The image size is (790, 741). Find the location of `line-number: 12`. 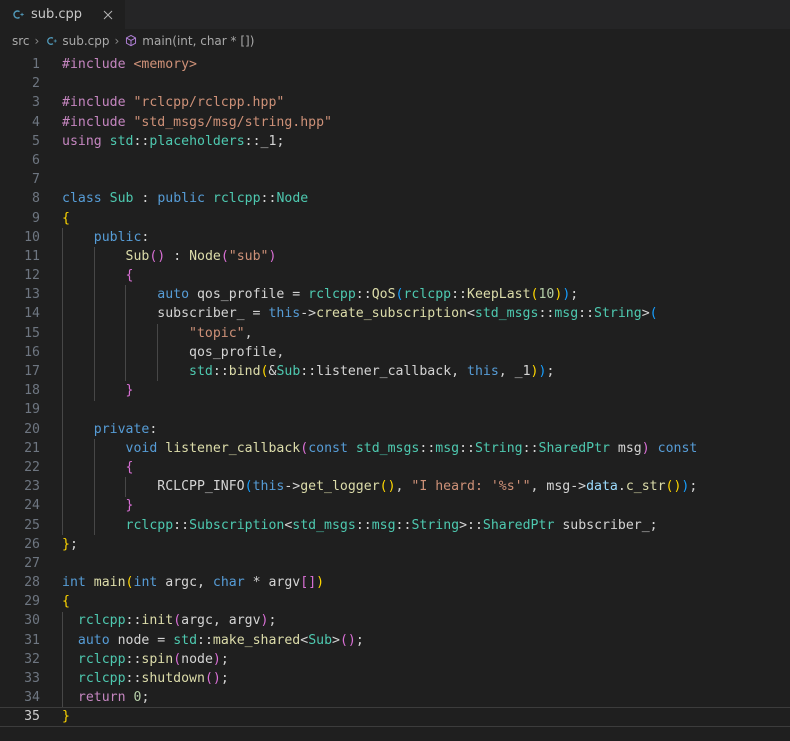

line-number: 12 is located at coordinates (32, 276).